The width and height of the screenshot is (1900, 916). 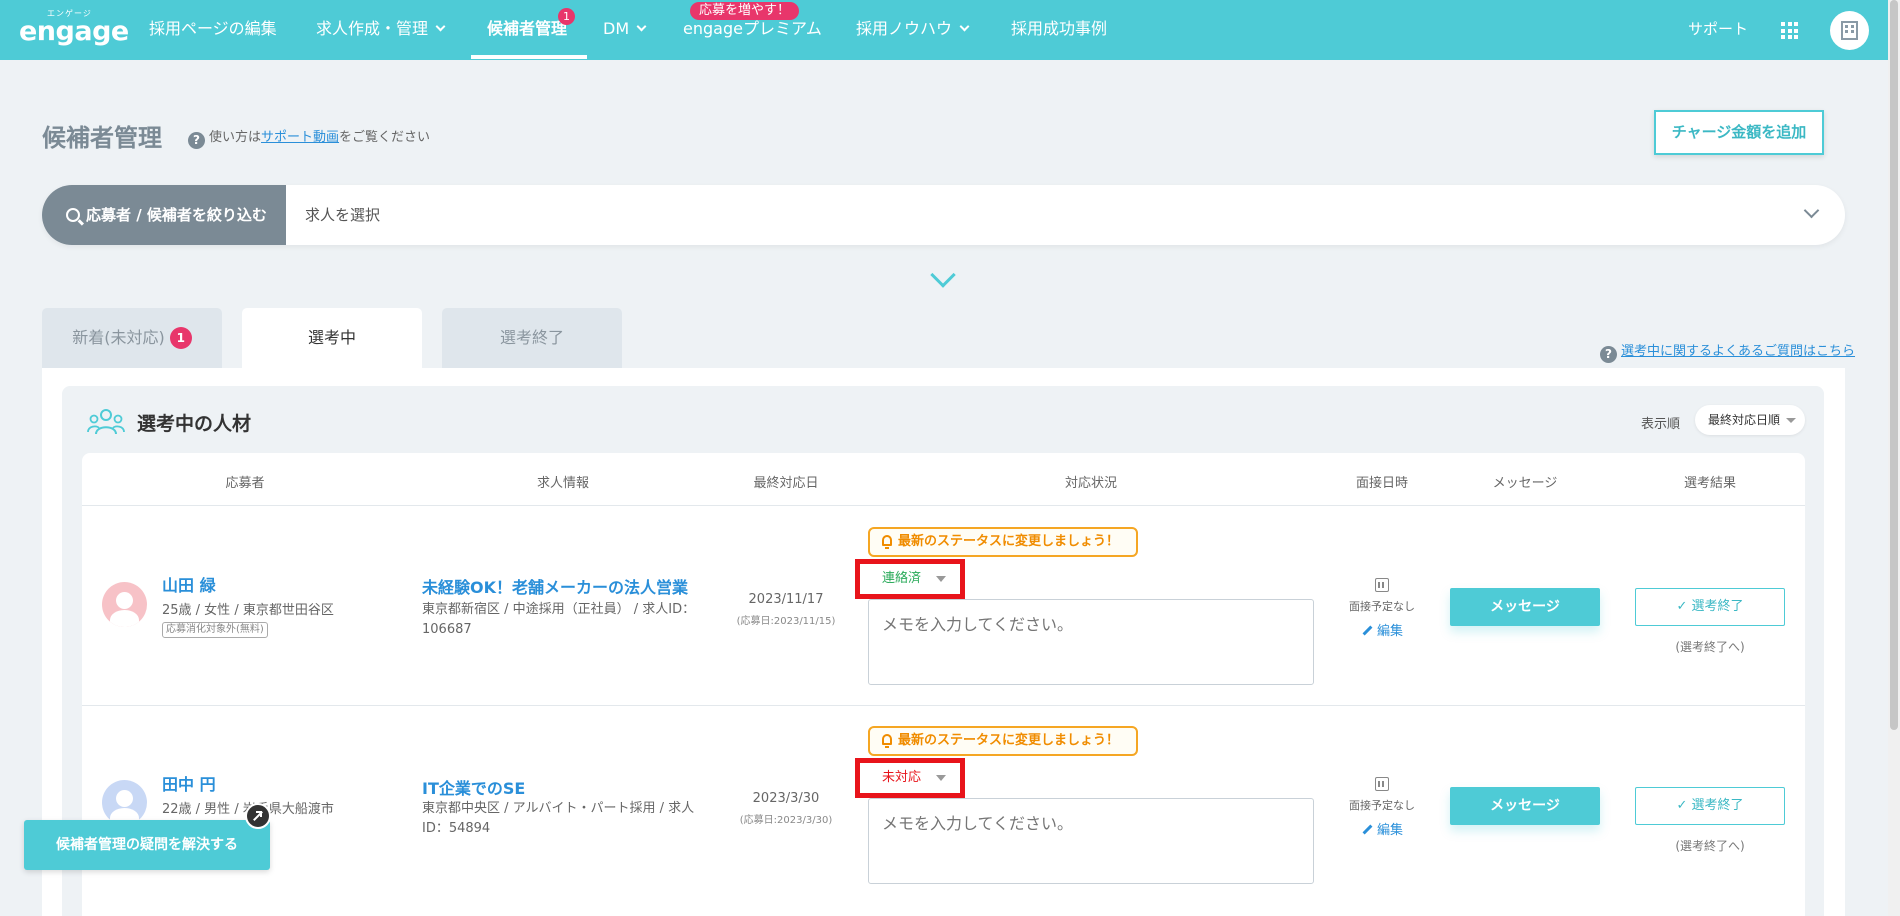 I want to click on last-action-date: 2023/11/17, so click(x=786, y=599).